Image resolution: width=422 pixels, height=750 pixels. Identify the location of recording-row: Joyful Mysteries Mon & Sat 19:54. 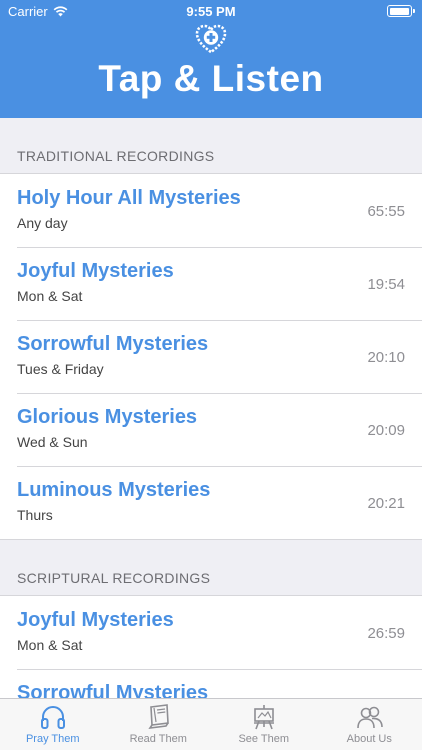
(211, 283).